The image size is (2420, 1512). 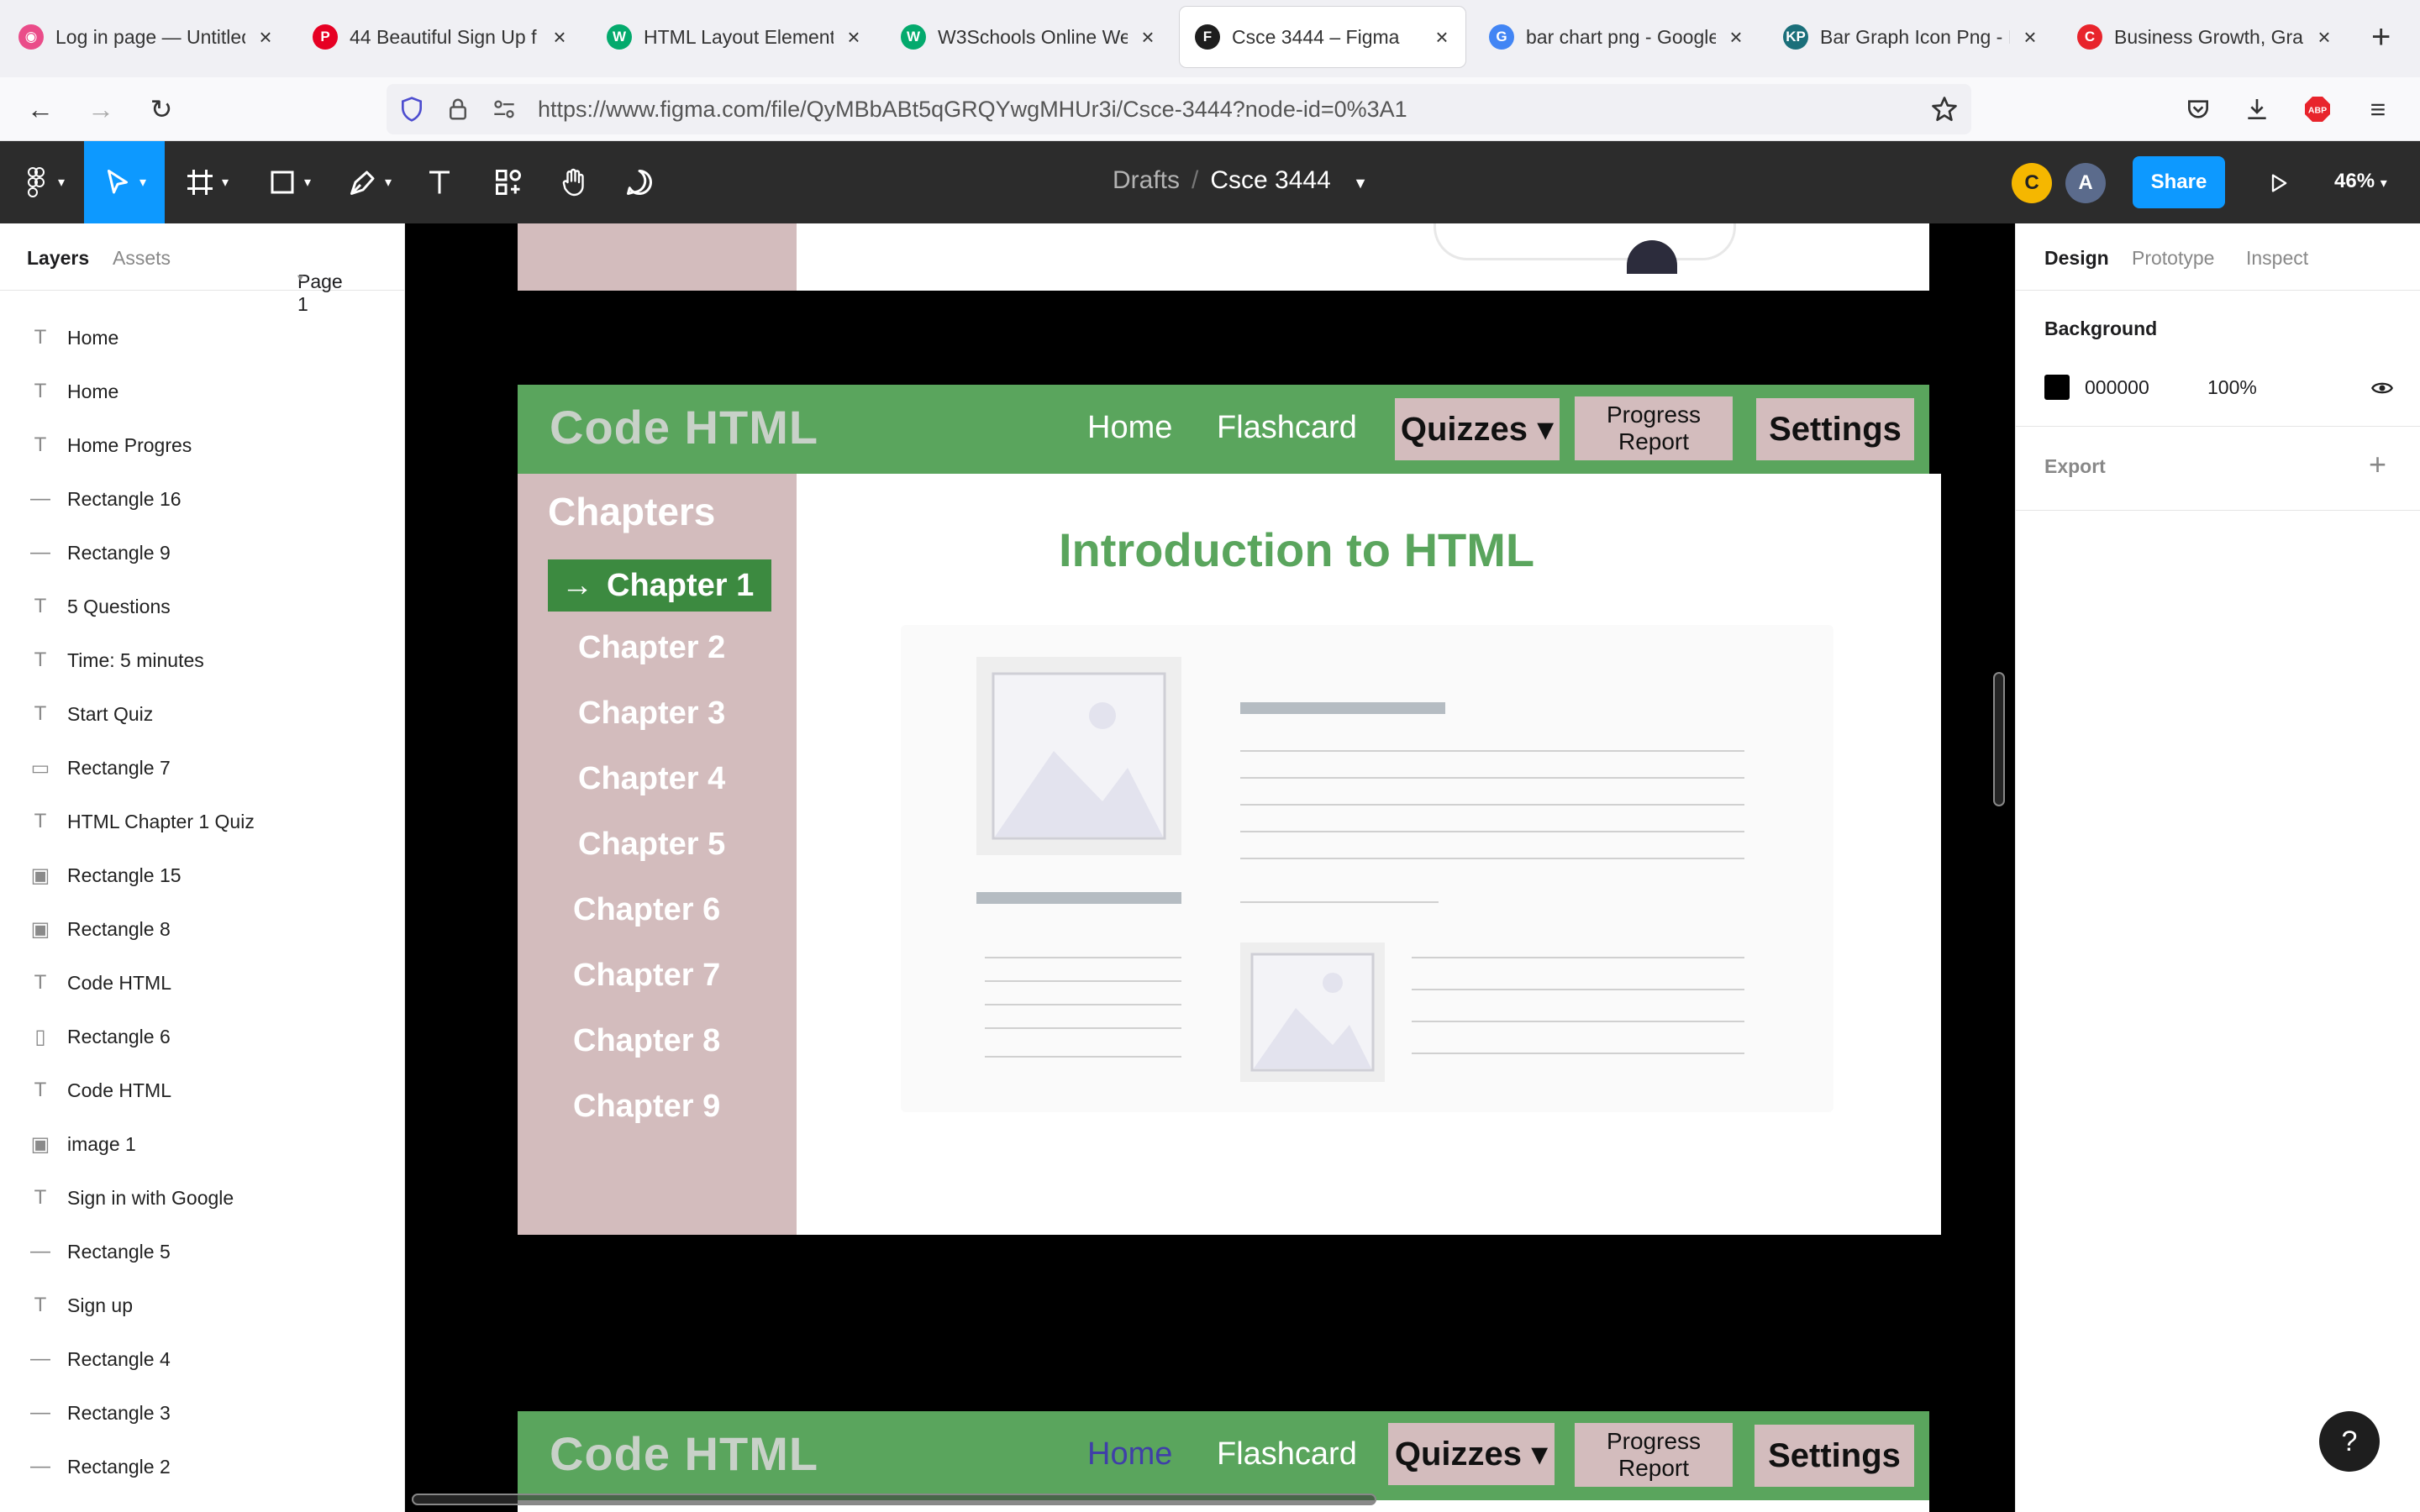 What do you see at coordinates (651, 714) in the screenshot?
I see `chapter-item: Chapter 3` at bounding box center [651, 714].